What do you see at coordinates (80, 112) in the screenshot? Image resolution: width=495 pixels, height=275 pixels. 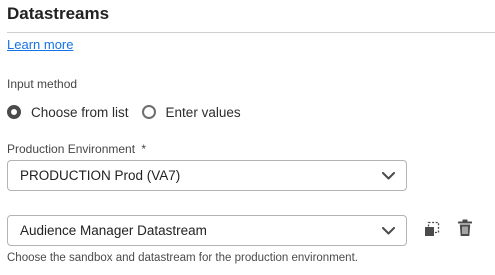 I see `radio-label: Choose from list` at bounding box center [80, 112].